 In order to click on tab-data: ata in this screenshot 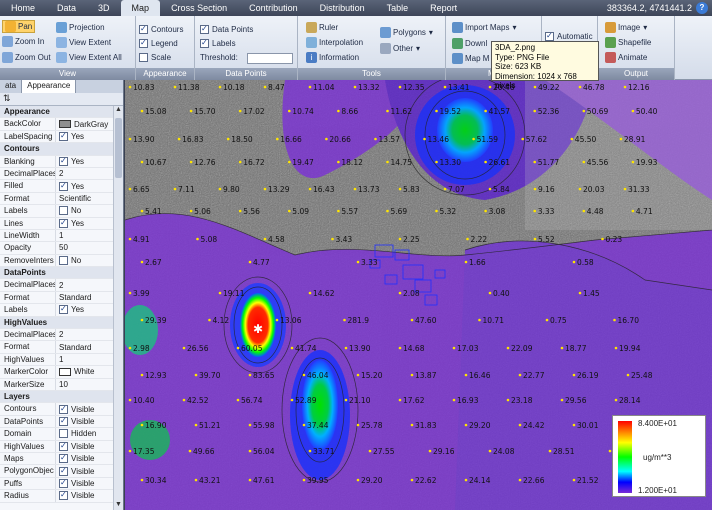, I will do `click(11, 86)`.